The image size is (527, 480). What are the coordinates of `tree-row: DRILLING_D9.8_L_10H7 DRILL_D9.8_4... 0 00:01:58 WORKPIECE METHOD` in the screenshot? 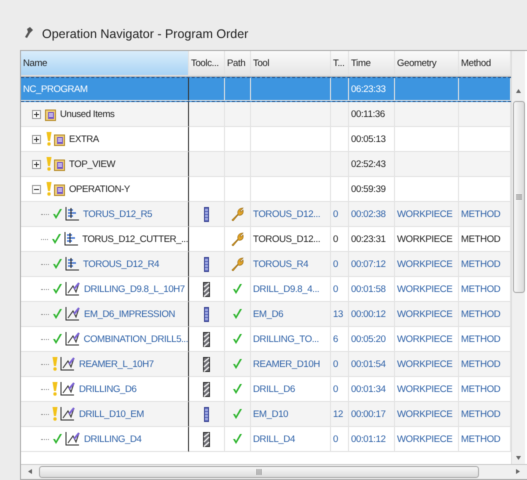 It's located at (266, 289).